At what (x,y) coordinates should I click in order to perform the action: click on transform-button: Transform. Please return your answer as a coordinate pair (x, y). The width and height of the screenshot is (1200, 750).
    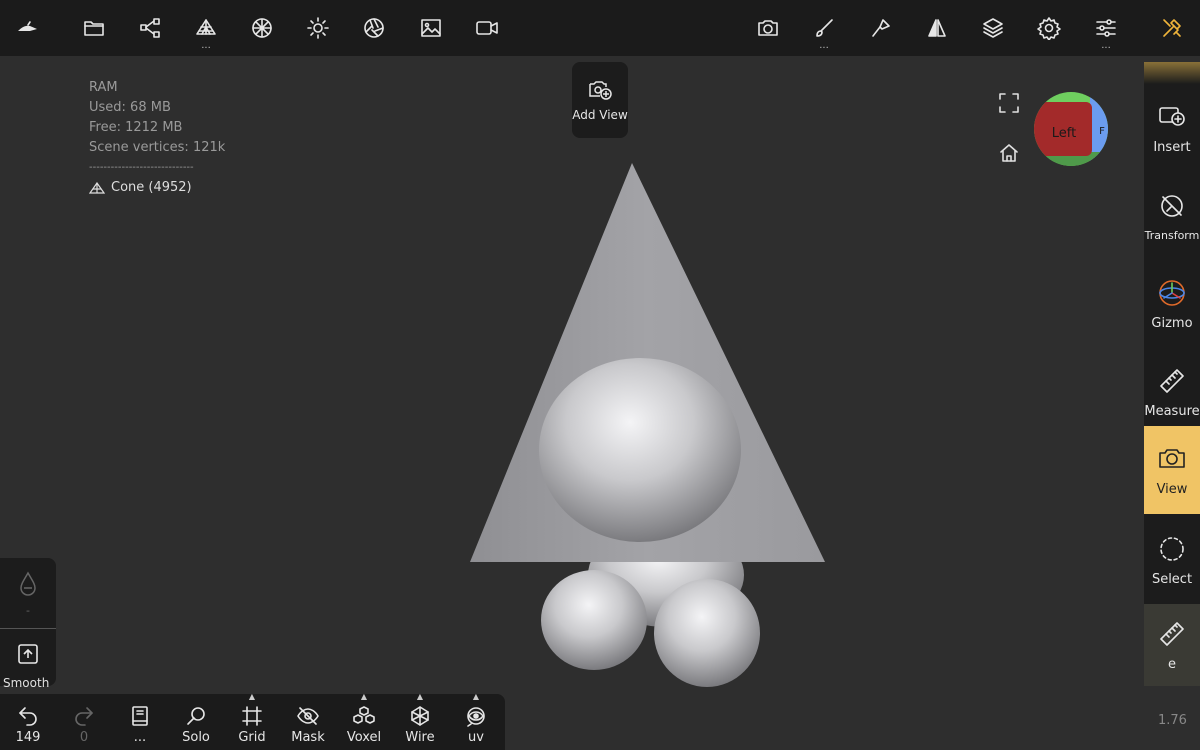
    Looking at the image, I should click on (1172, 216).